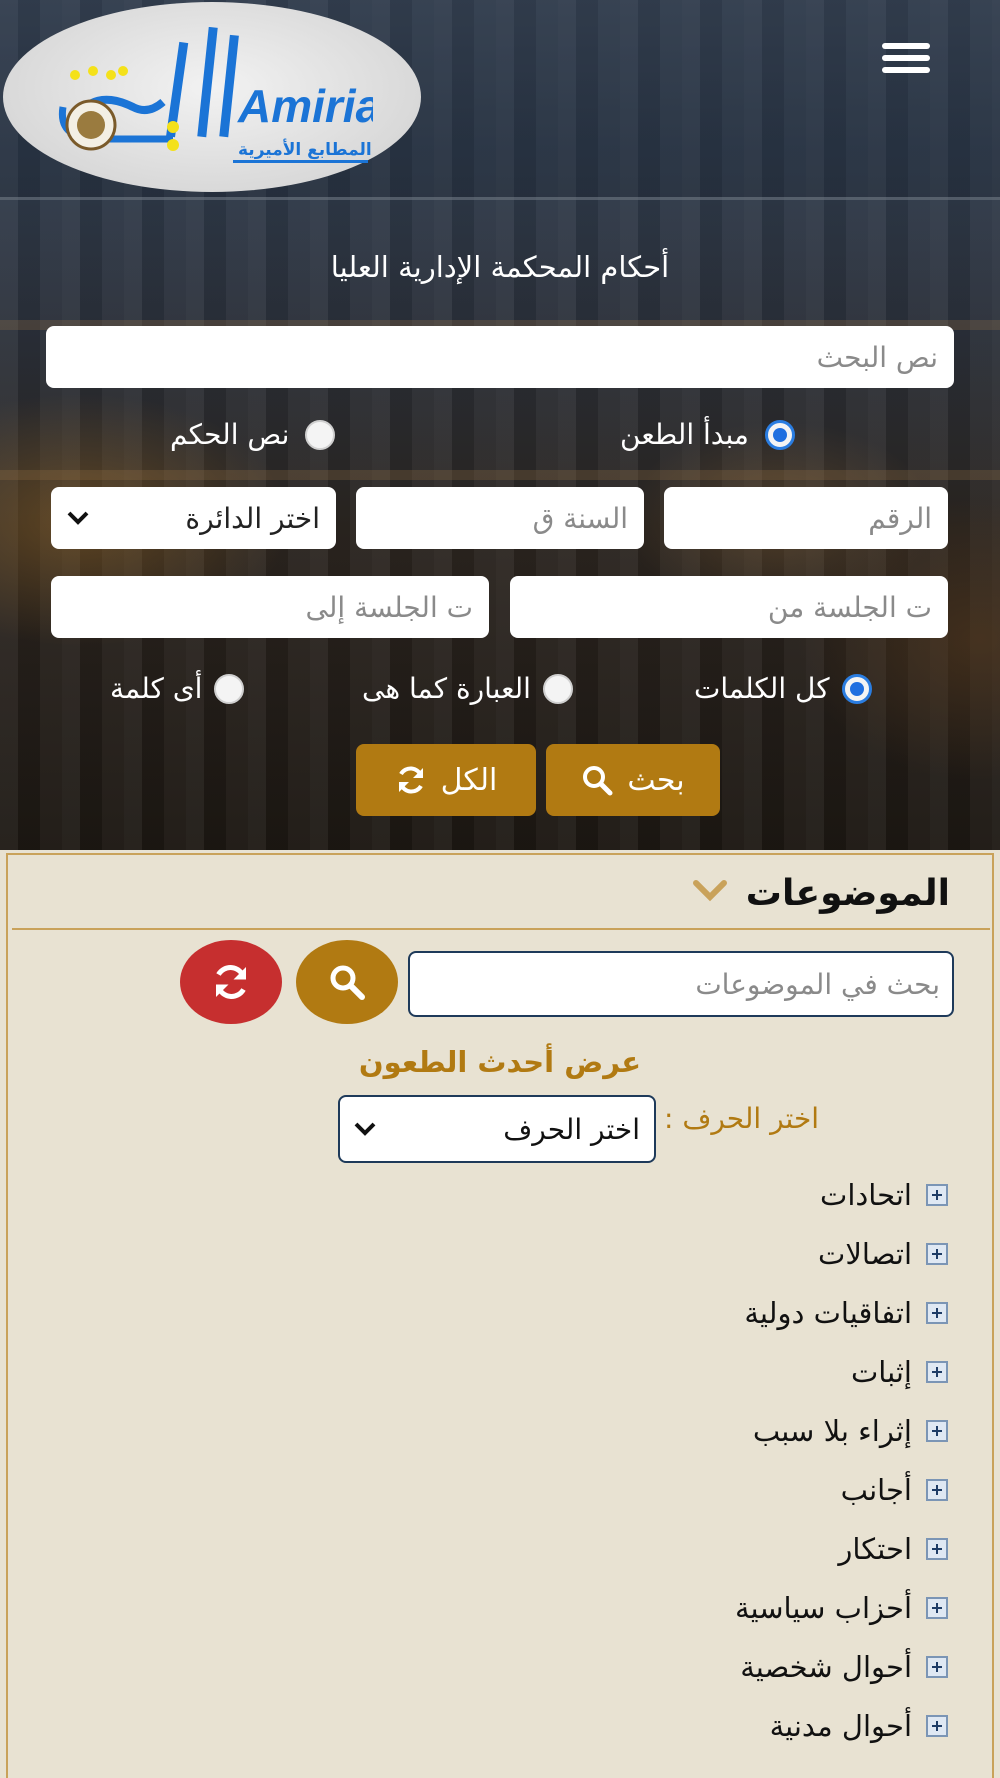  Describe the element at coordinates (648, 1312) in the screenshot. I see `topic-item: اتفاقيات دولية` at that location.